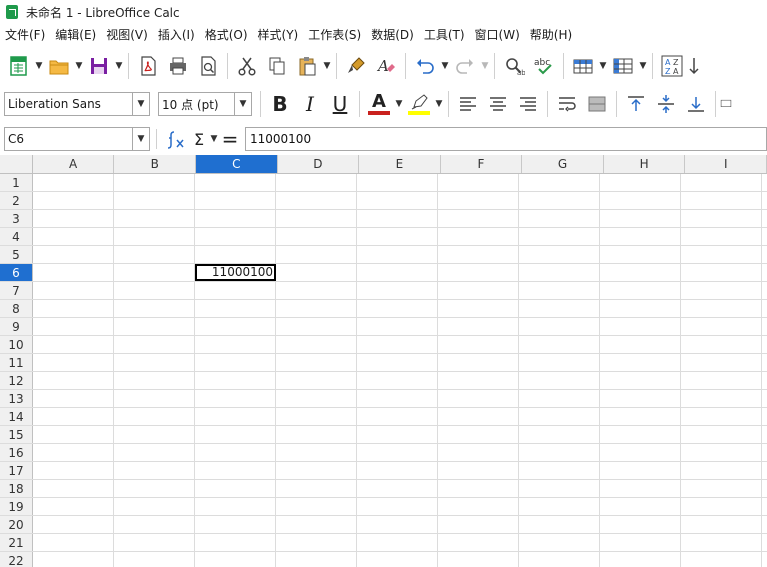 The width and height of the screenshot is (767, 567). Describe the element at coordinates (392, 35) in the screenshot. I see `menu-data: 数据(D)` at that location.